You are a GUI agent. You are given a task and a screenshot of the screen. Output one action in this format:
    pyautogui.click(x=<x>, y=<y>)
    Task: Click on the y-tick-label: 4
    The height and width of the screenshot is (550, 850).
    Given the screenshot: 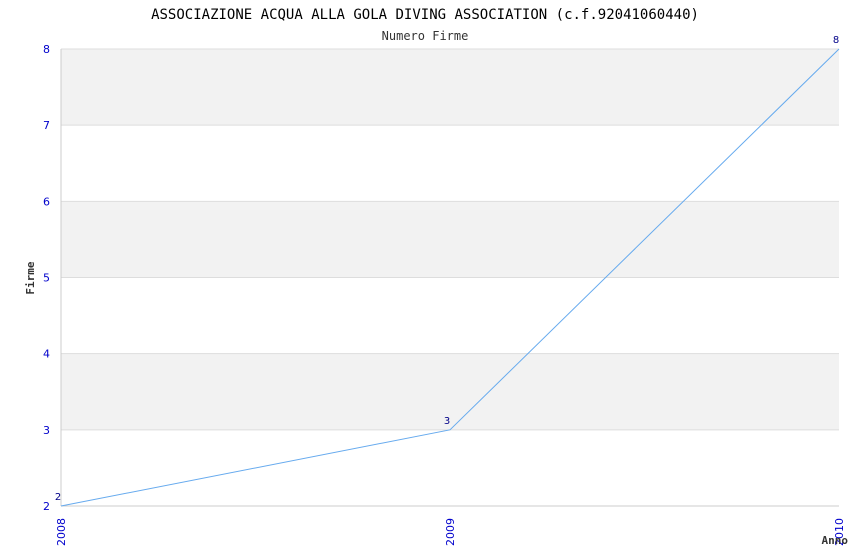 What is the action you would take?
    pyautogui.click(x=46, y=354)
    